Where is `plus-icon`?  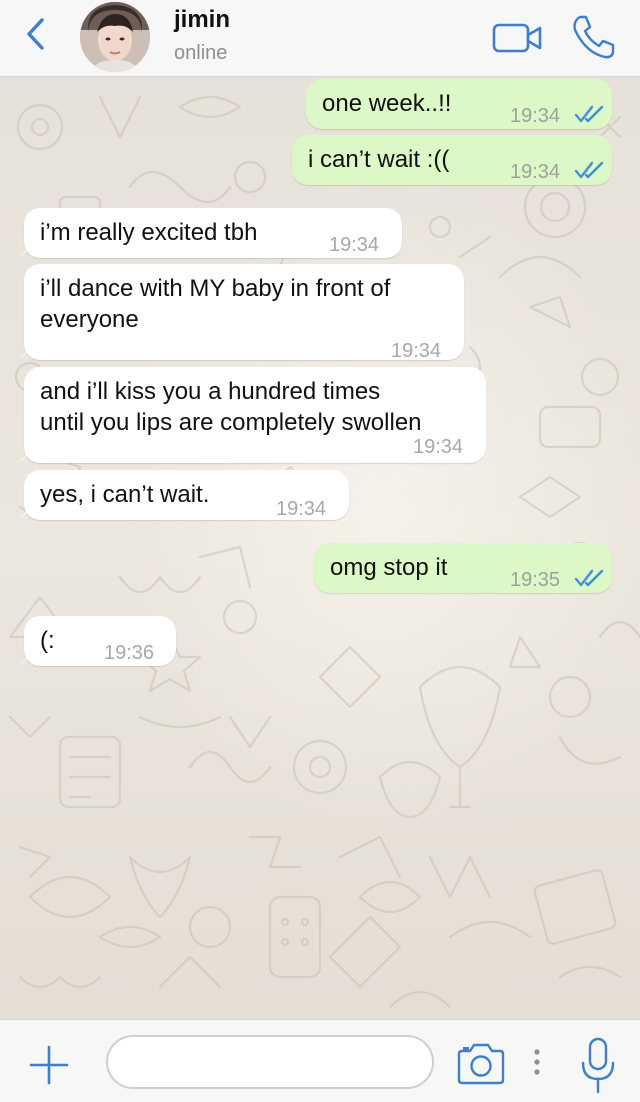
plus-icon is located at coordinates (49, 1065).